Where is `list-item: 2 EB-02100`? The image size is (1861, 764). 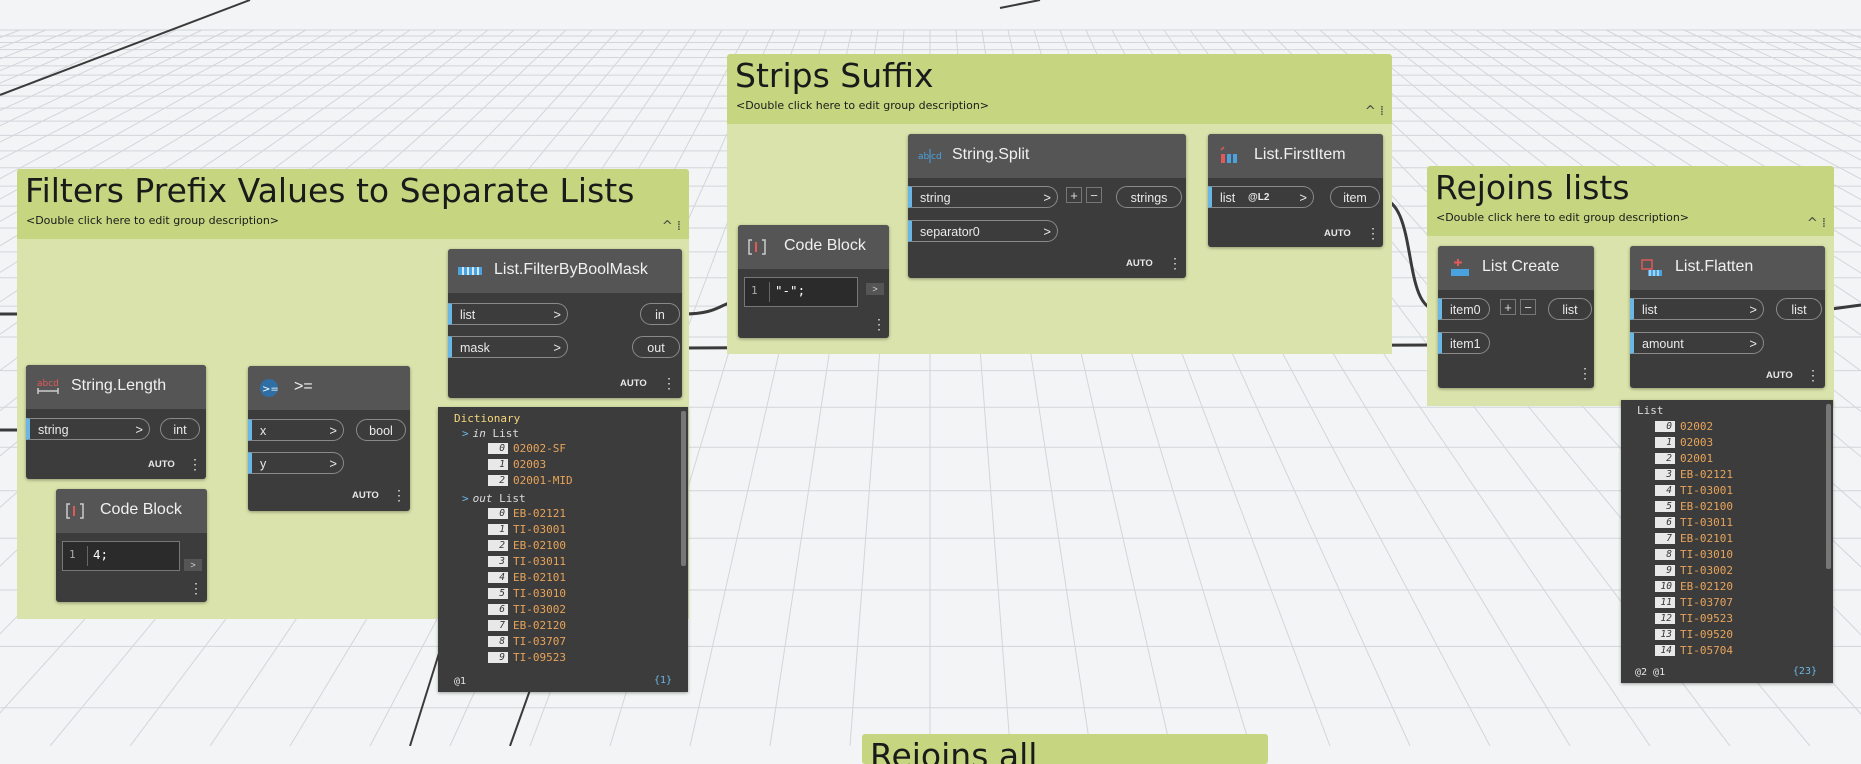 list-item: 2 EB-02100 is located at coordinates (527, 546).